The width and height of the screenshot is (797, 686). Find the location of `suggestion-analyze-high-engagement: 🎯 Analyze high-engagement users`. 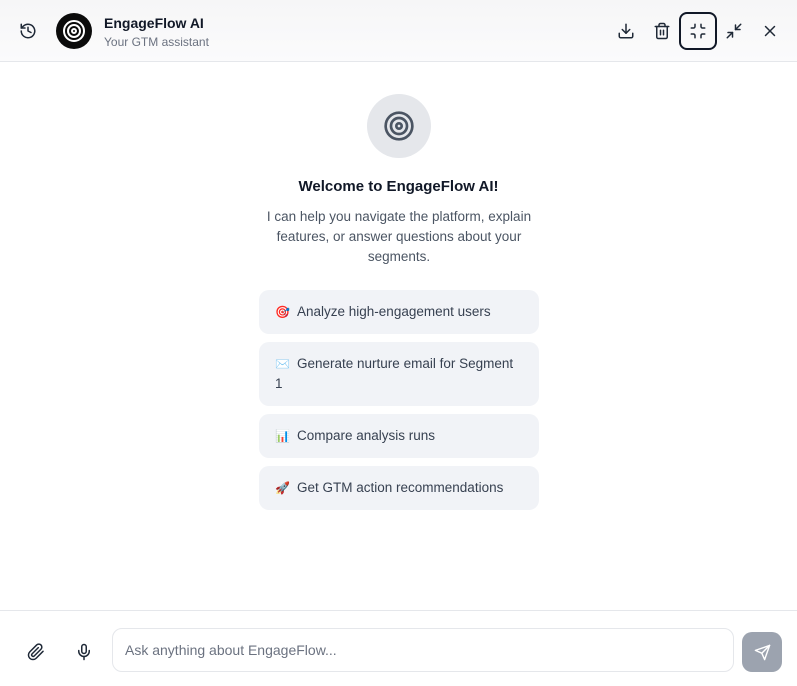

suggestion-analyze-high-engagement: 🎯 Analyze high-engagement users is located at coordinates (399, 312).